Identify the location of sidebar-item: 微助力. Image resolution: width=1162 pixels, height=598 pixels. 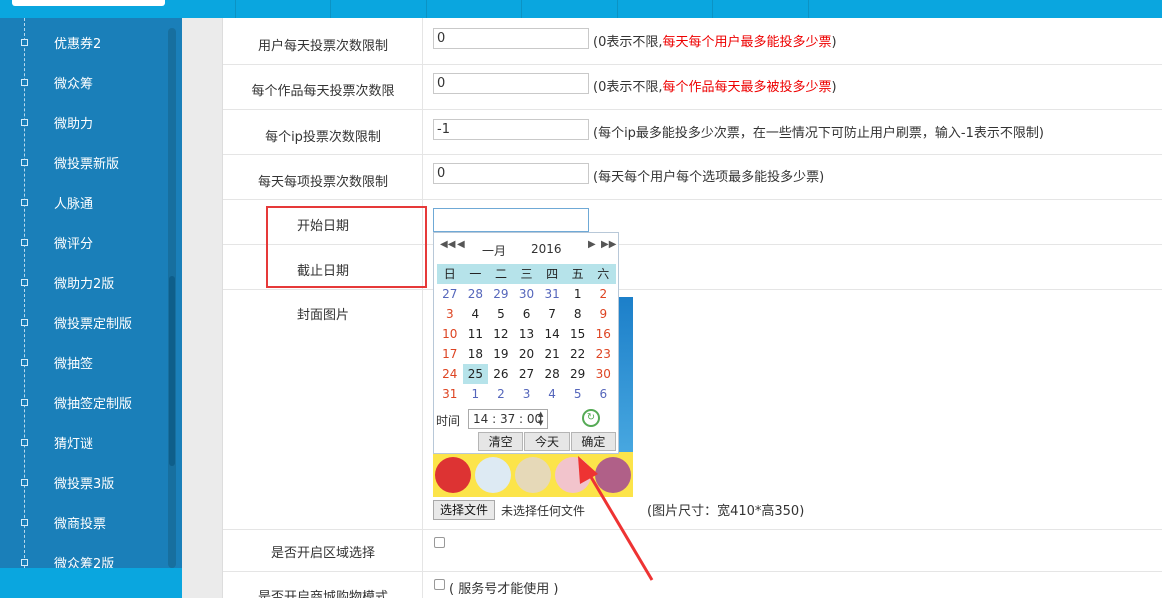
(82, 122).